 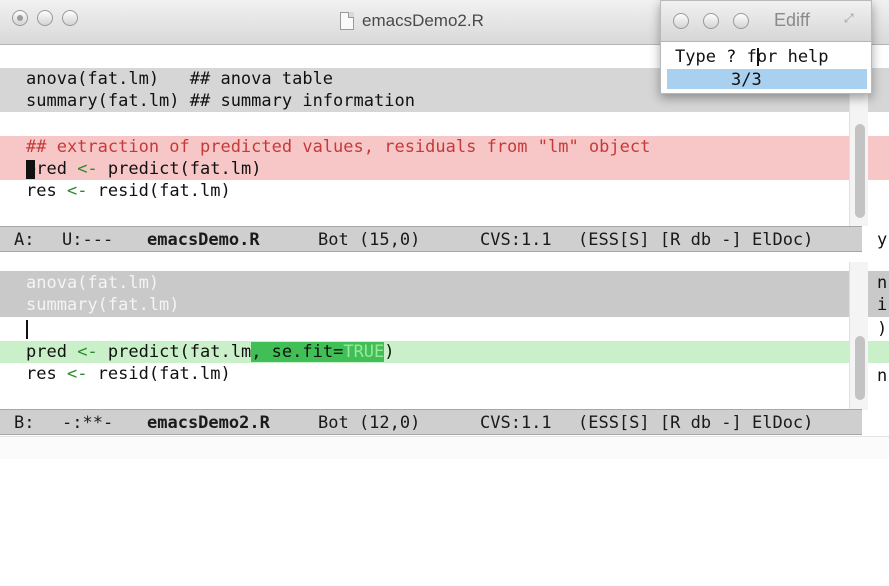 What do you see at coordinates (792, 20) in the screenshot?
I see `ediff-title: Ediff` at bounding box center [792, 20].